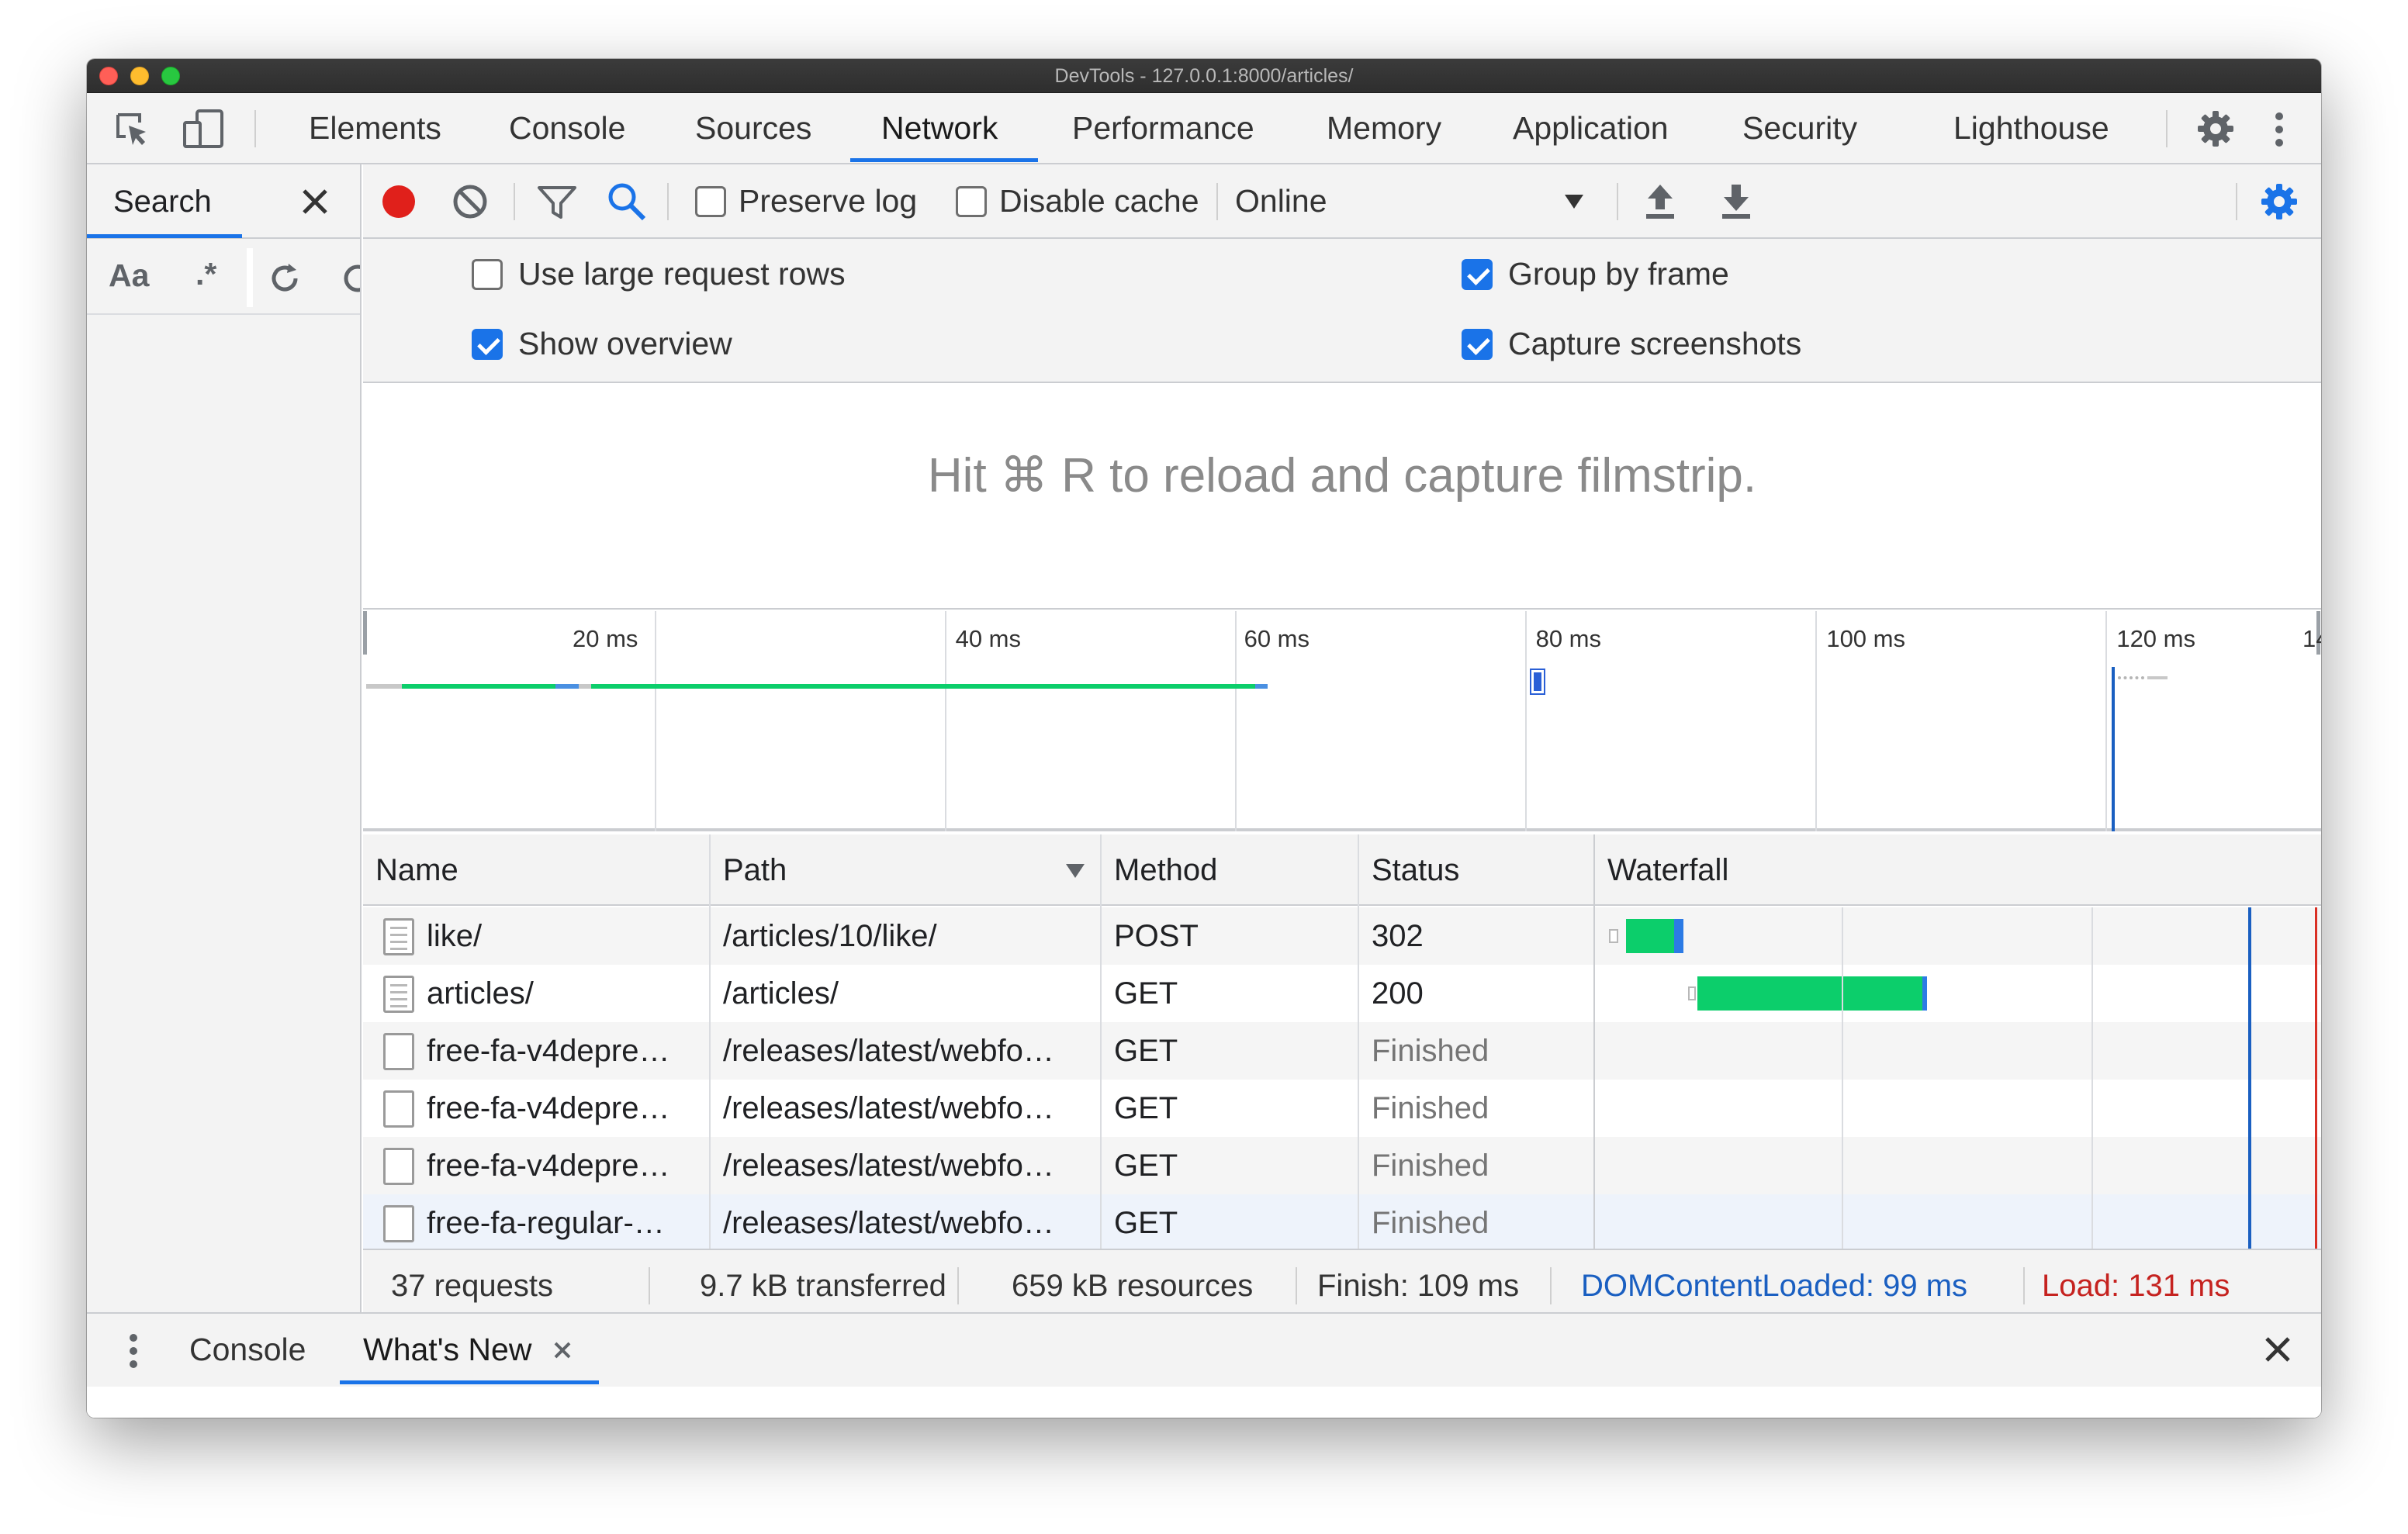 Image resolution: width=2408 pixels, height=1534 pixels. I want to click on column-header-waterfall: Waterfall, so click(1661, 870).